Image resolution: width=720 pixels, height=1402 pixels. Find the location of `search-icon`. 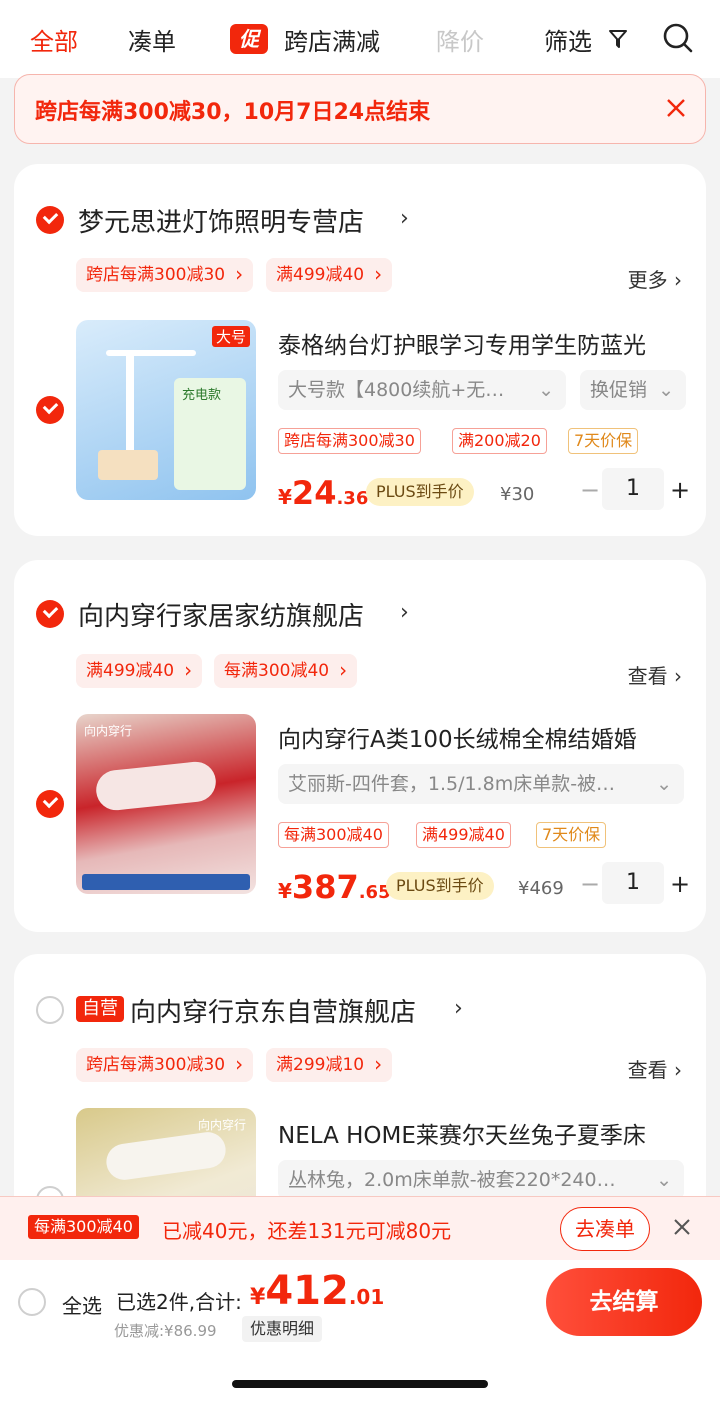

search-icon is located at coordinates (678, 38).